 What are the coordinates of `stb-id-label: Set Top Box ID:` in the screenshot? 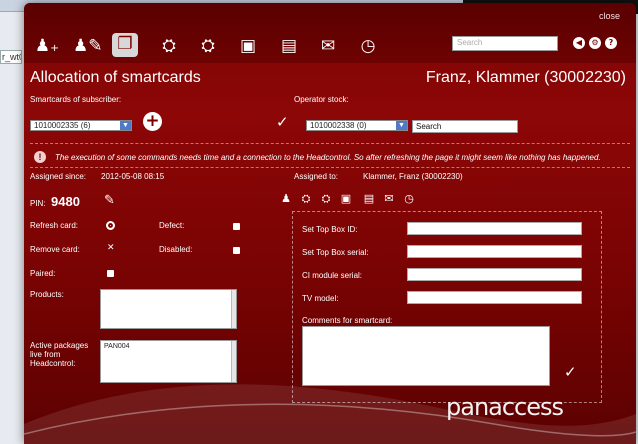 It's located at (330, 229).